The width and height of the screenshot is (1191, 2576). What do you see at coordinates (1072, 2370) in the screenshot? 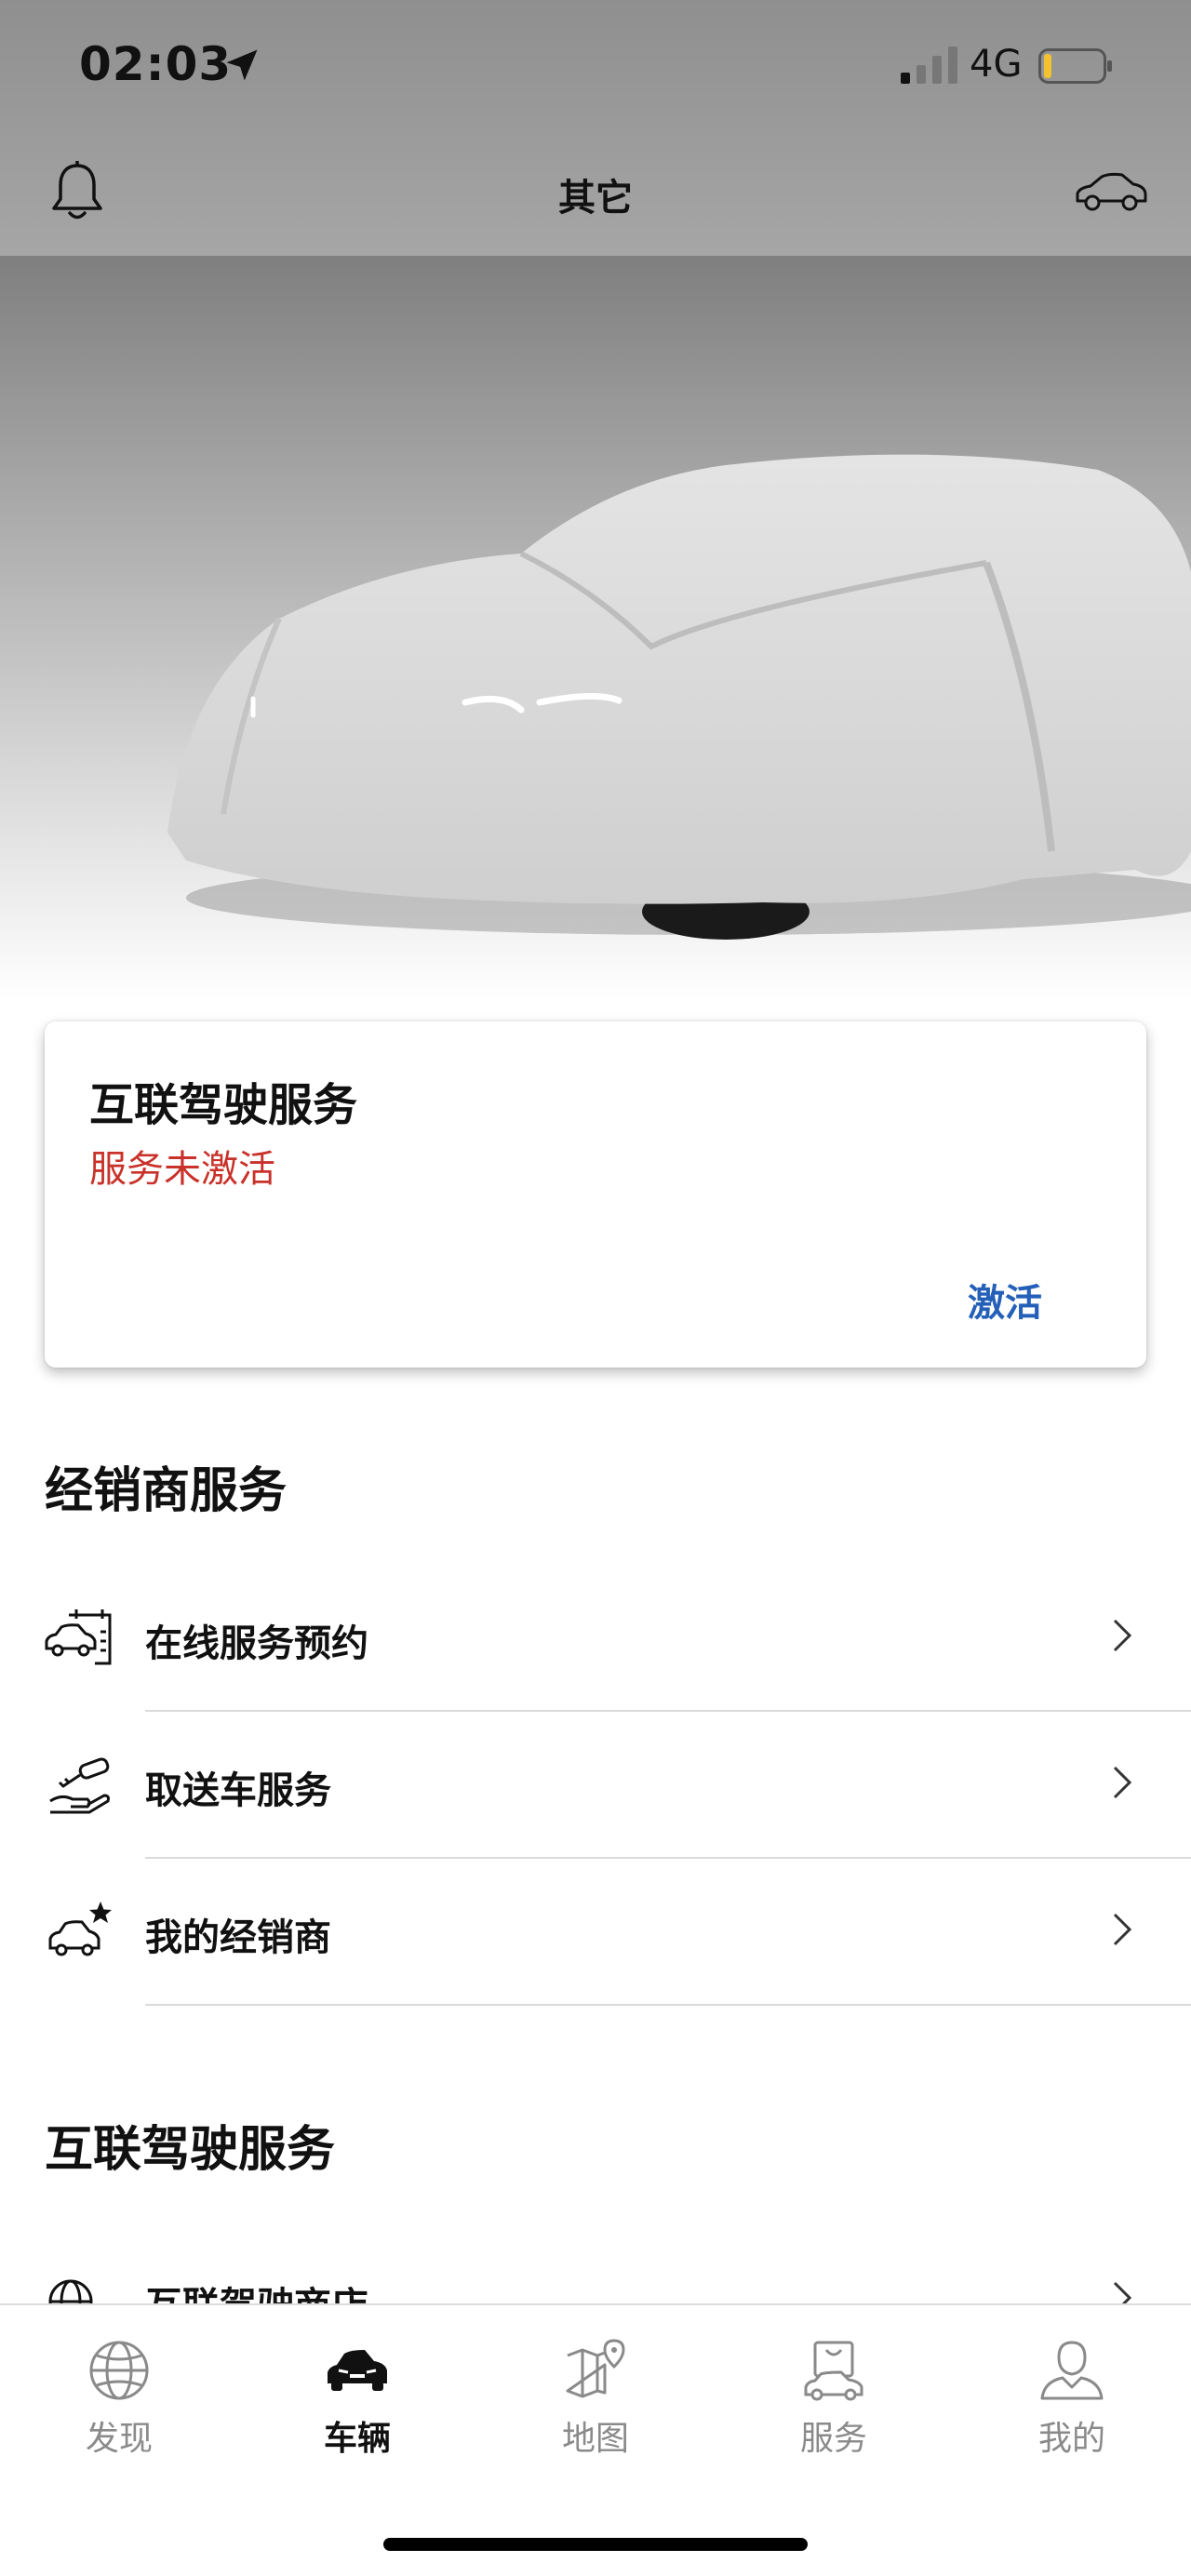
I see `user-icon` at bounding box center [1072, 2370].